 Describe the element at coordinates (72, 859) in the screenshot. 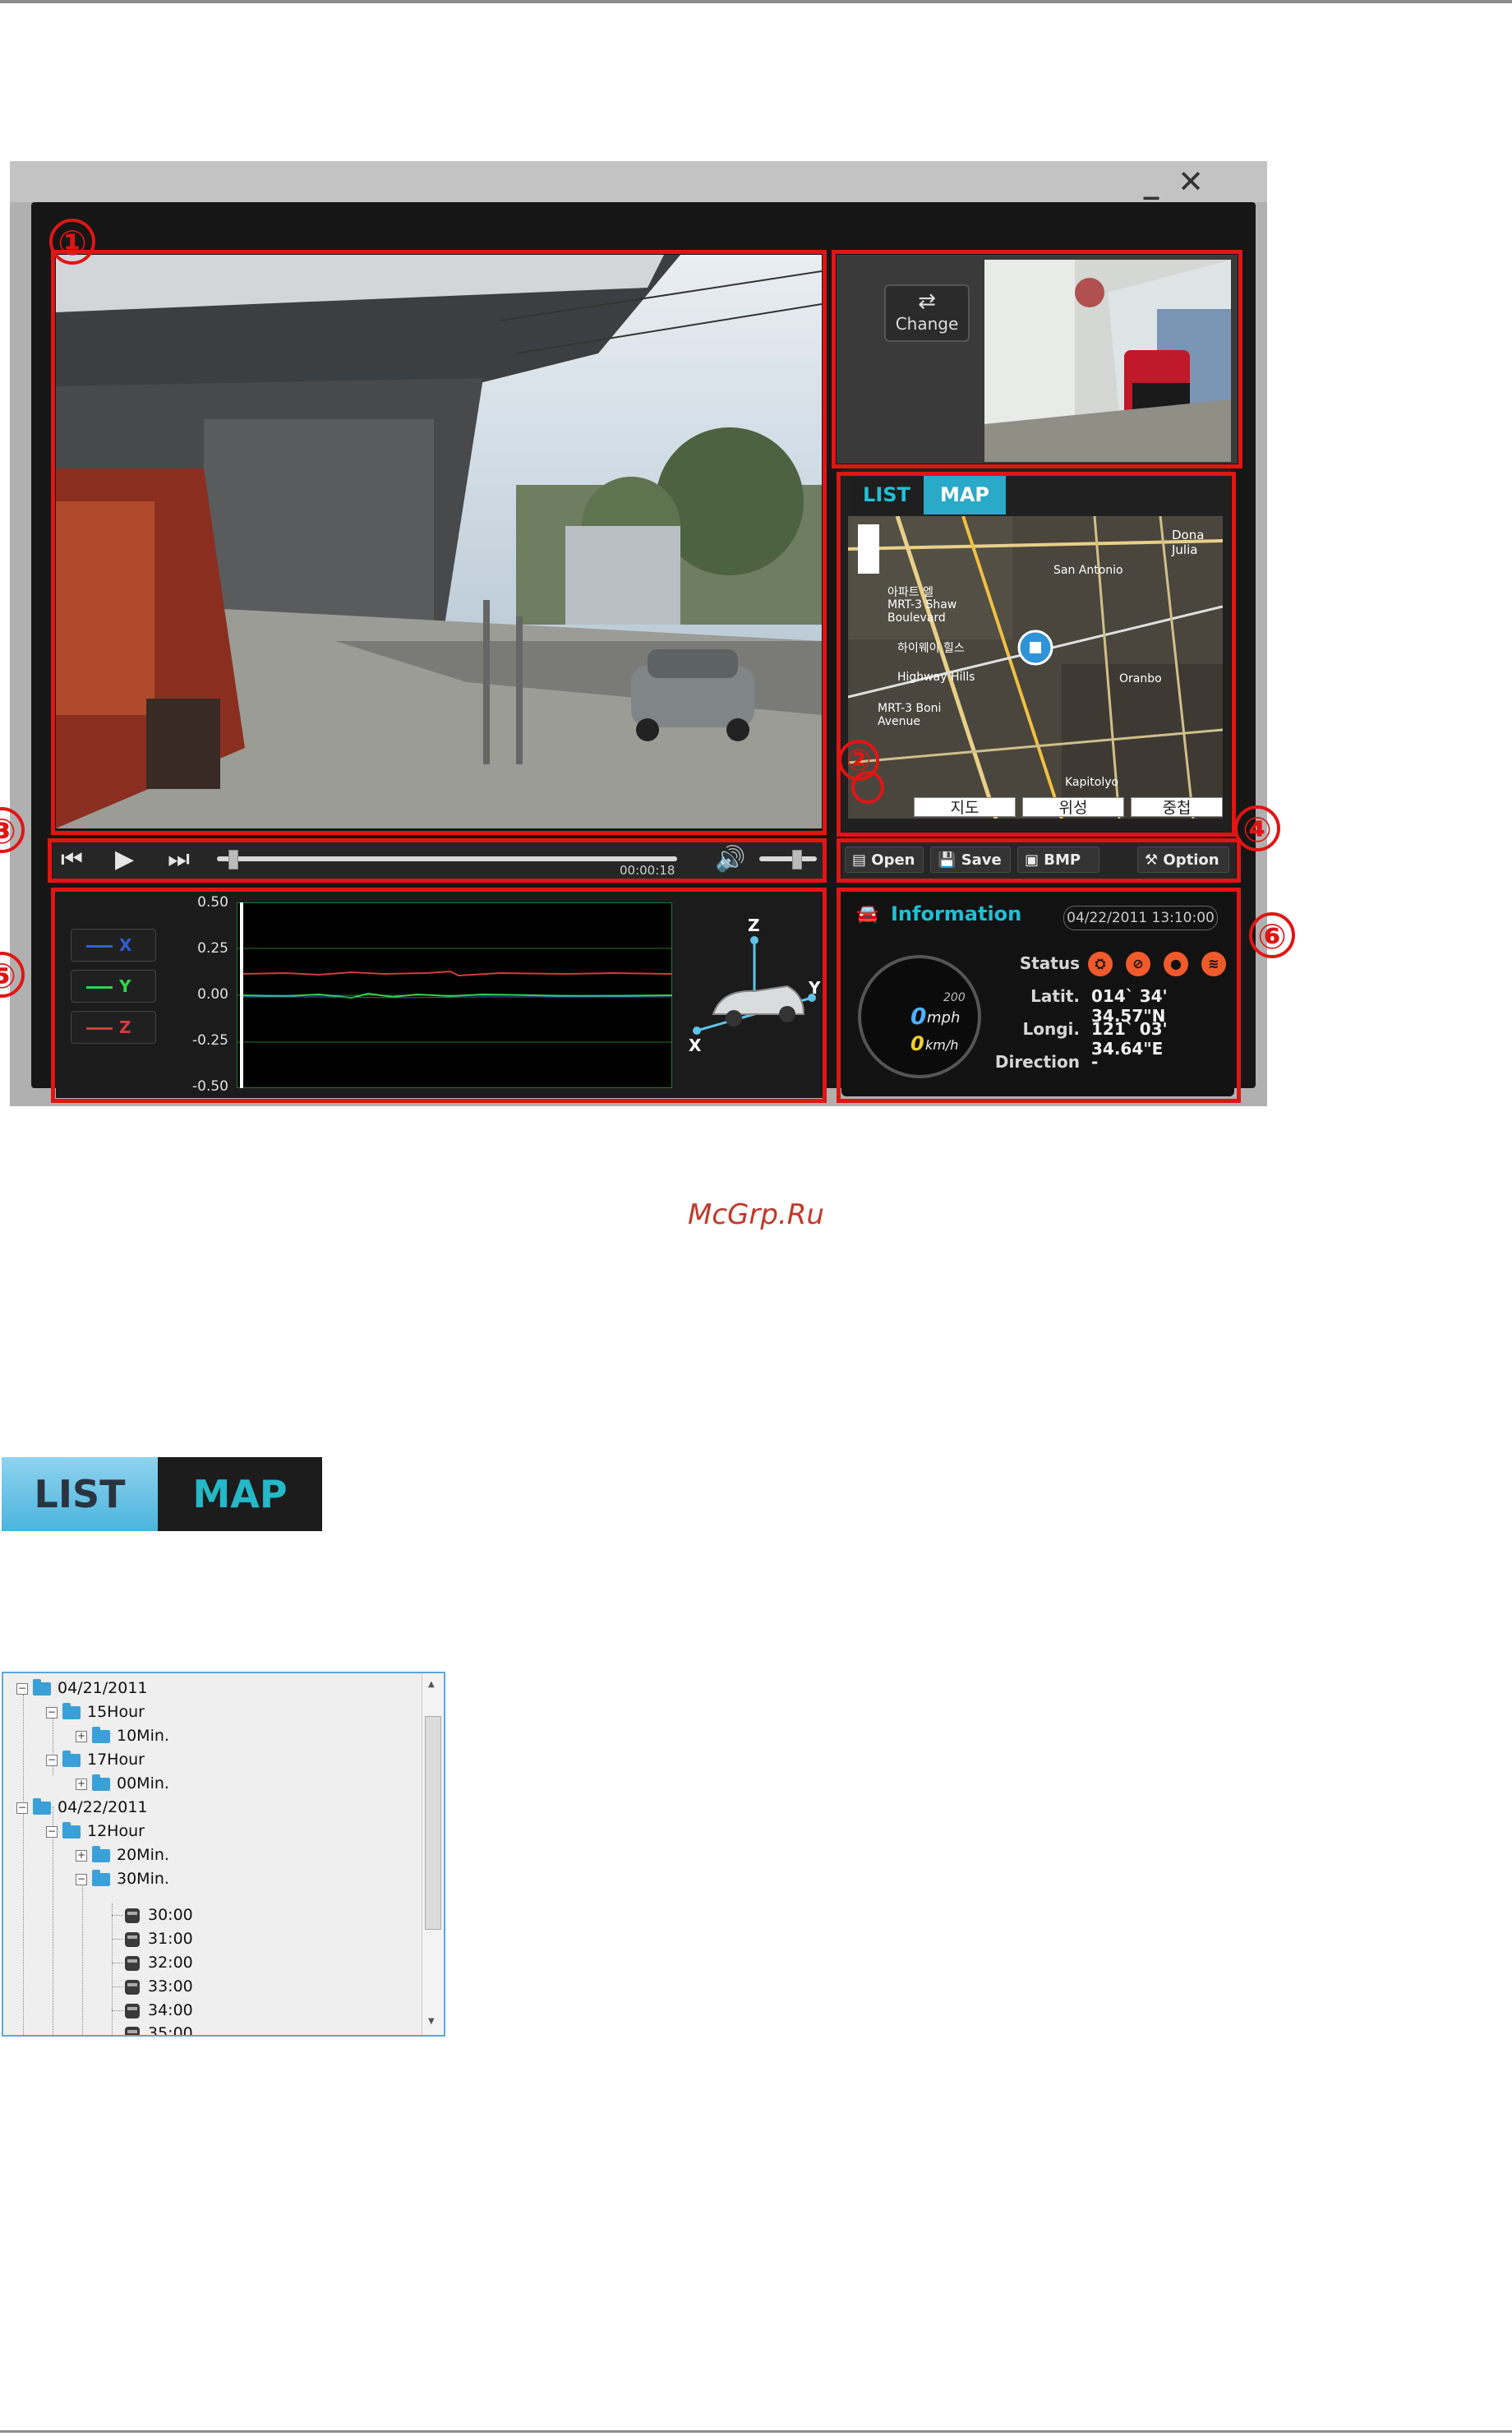

I see `previous-icon: ⏮` at that location.